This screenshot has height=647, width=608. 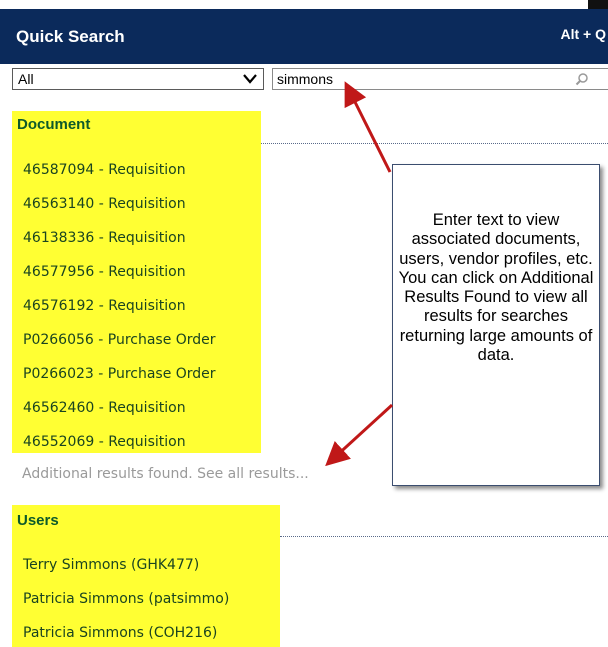 What do you see at coordinates (368, 127) in the screenshot?
I see `arrow-to-search` at bounding box center [368, 127].